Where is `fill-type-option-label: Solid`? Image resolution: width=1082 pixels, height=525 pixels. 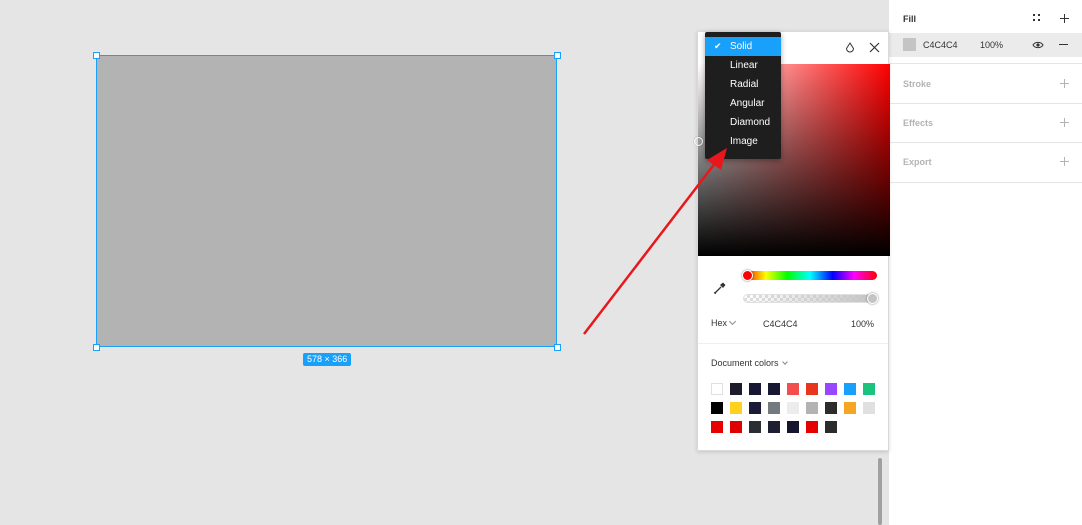 fill-type-option-label: Solid is located at coordinates (741, 46).